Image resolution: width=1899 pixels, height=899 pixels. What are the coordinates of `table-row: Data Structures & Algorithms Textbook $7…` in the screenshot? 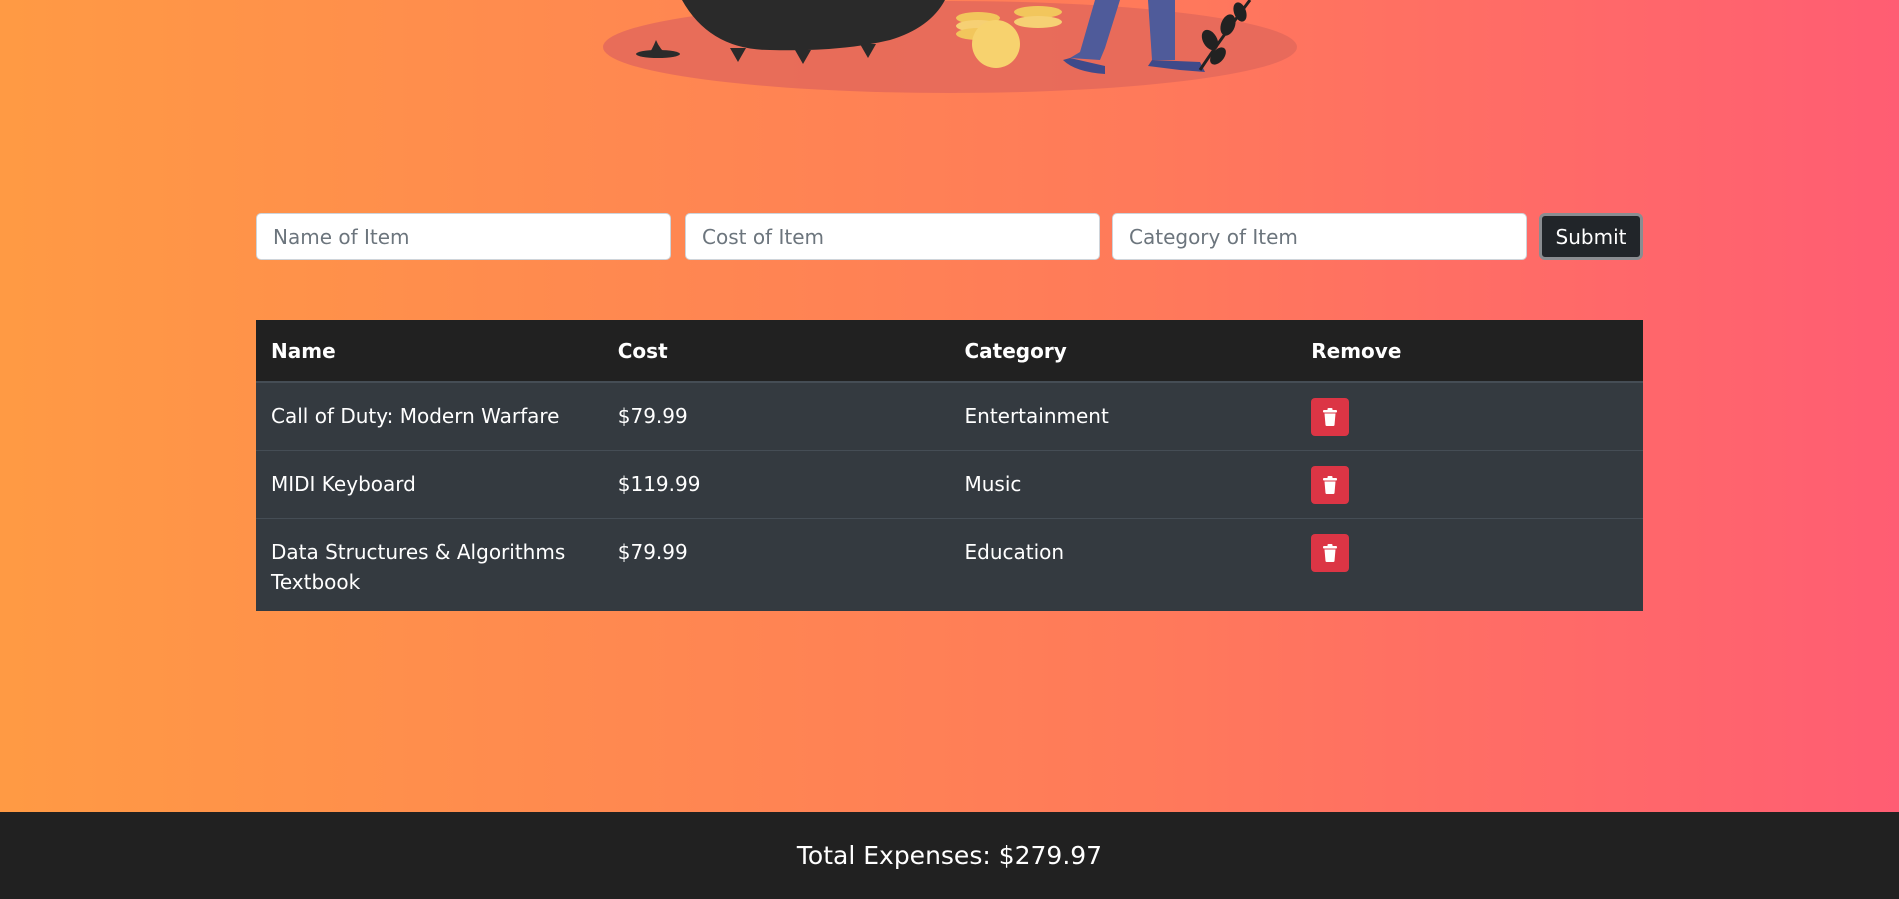 It's located at (949, 564).